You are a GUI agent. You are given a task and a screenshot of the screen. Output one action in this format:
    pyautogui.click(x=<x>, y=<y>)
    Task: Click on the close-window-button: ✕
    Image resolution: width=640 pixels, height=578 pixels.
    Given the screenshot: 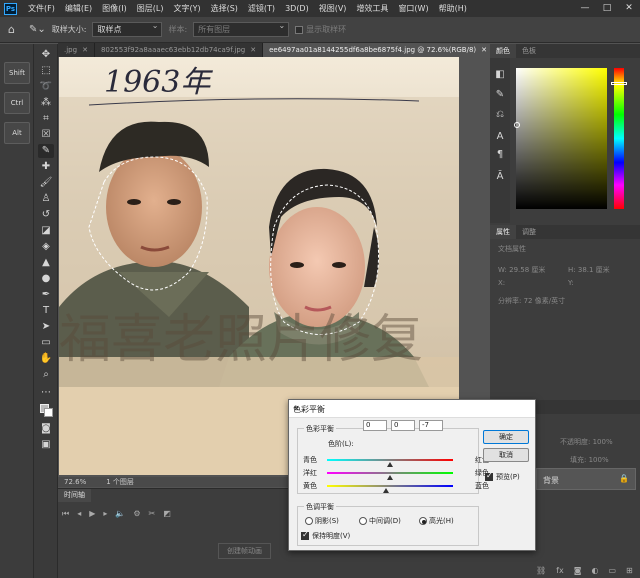 What is the action you would take?
    pyautogui.click(x=629, y=8)
    